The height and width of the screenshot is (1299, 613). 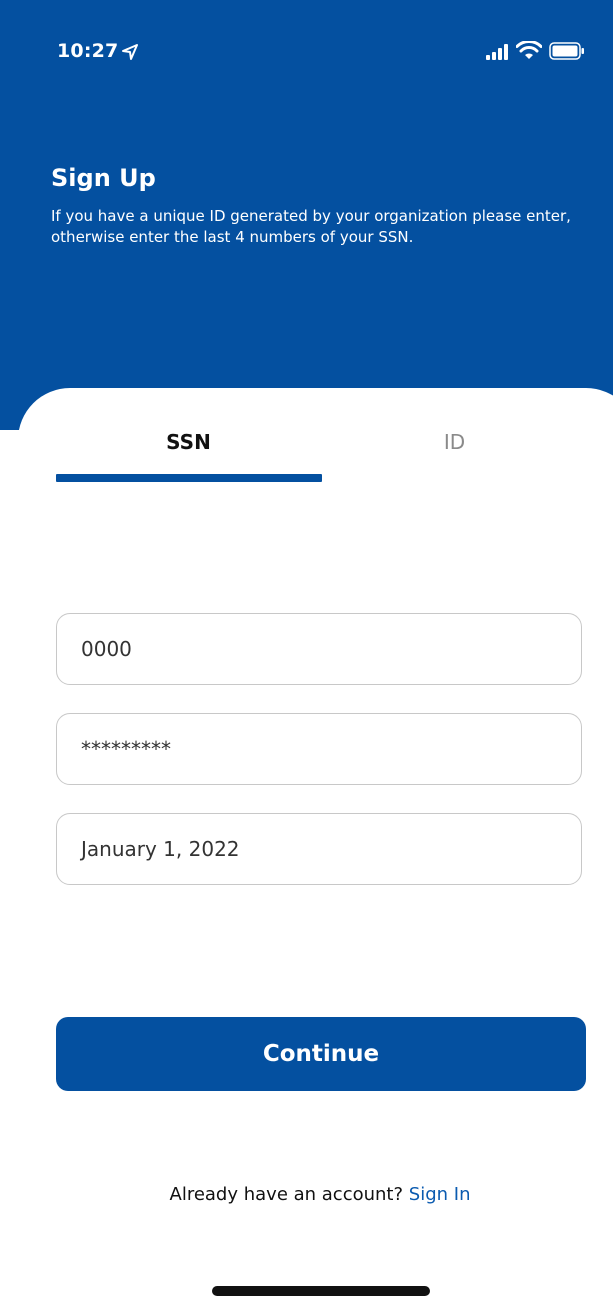 I want to click on signal-icon, so click(x=497, y=52).